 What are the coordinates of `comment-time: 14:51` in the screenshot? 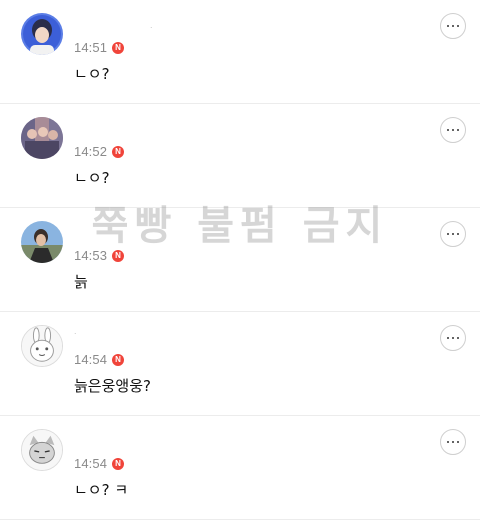 It's located at (91, 47).